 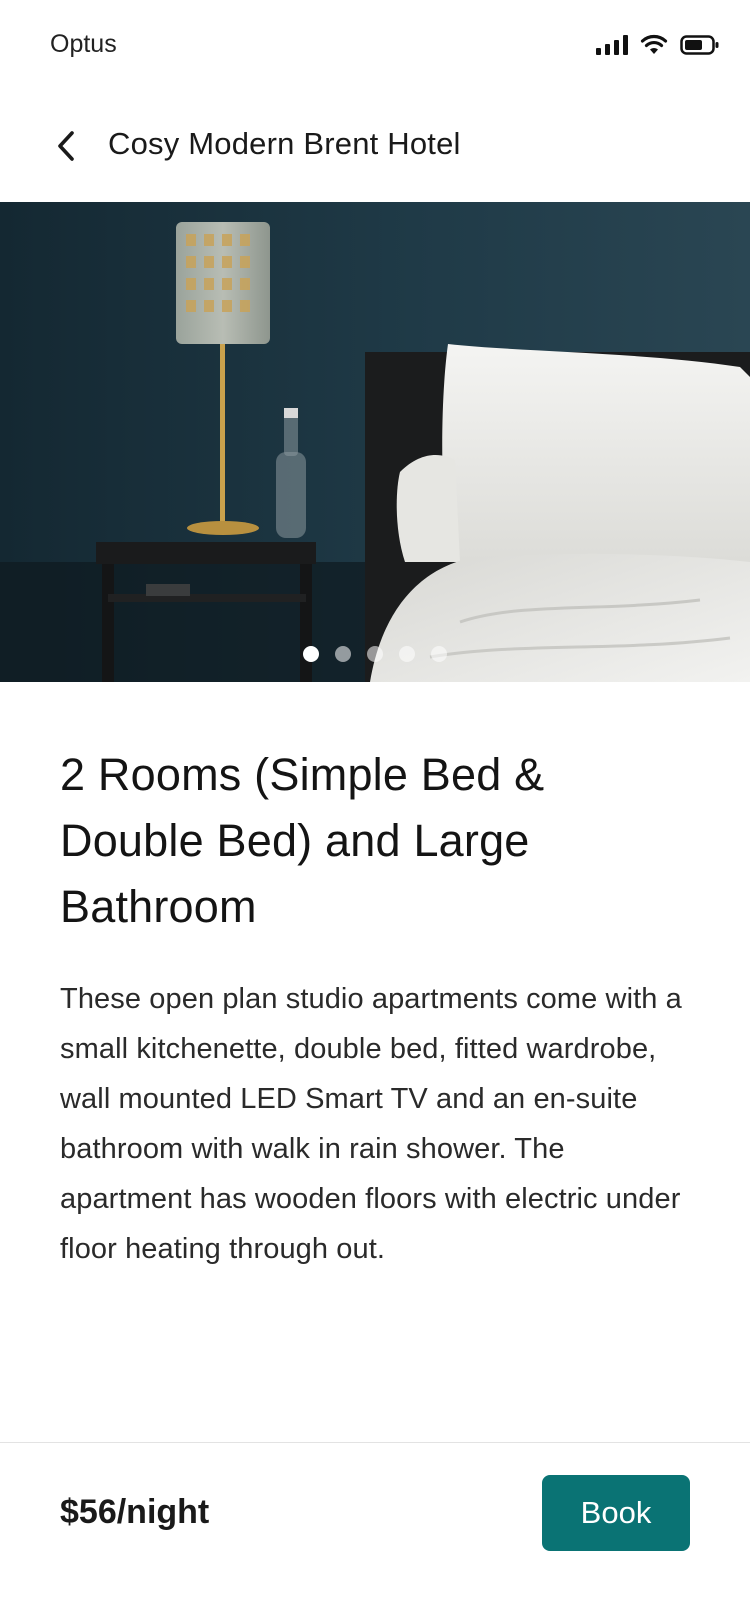 I want to click on status-bar: Optus, so click(x=375, y=46).